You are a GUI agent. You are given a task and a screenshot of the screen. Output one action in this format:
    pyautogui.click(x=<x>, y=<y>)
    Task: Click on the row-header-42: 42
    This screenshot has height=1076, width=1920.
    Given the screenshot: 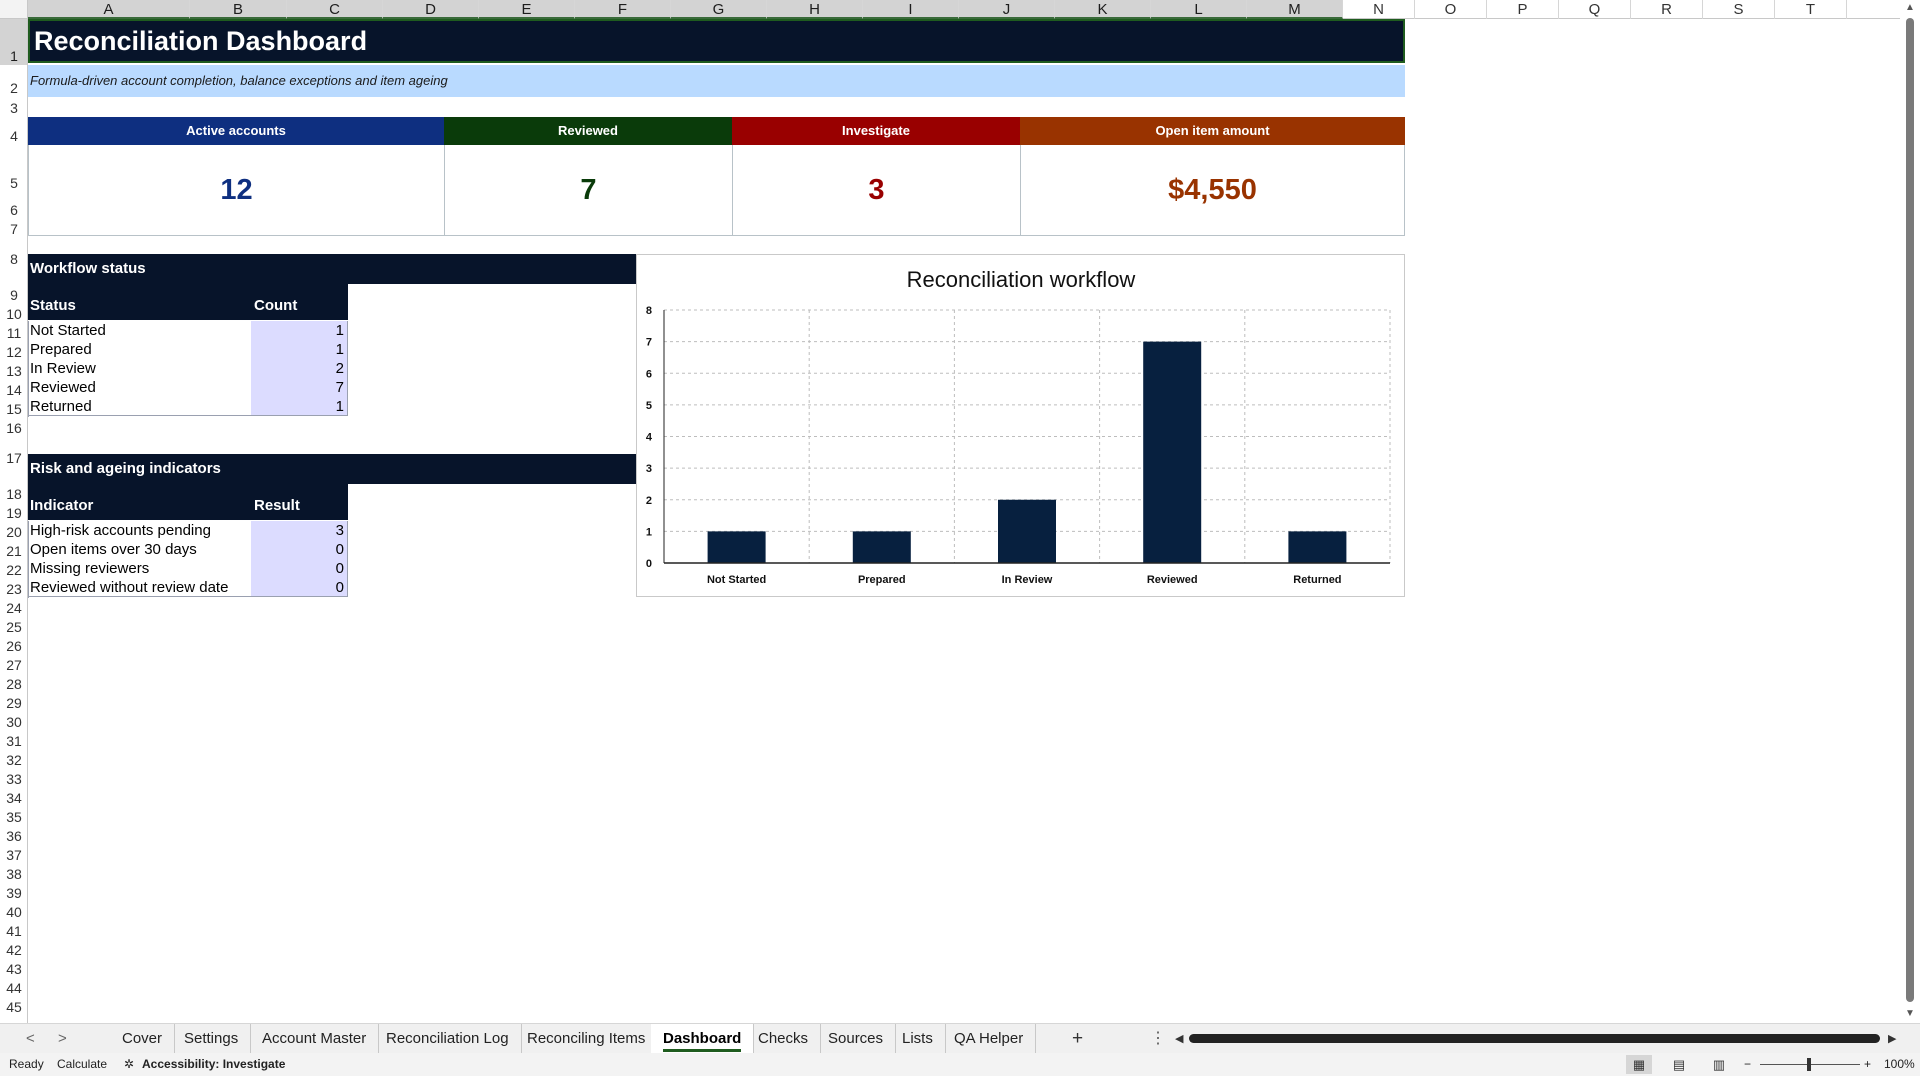 What is the action you would take?
    pyautogui.click(x=13, y=949)
    